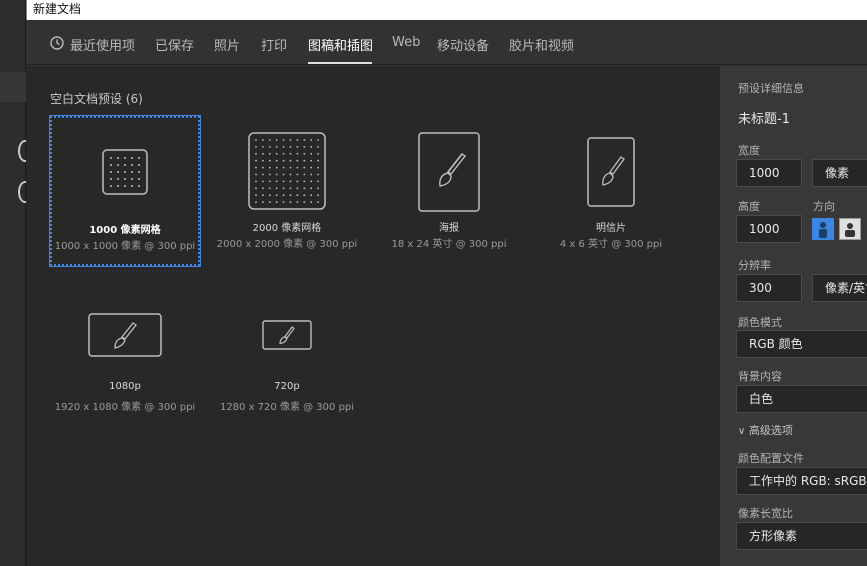 The width and height of the screenshot is (867, 566). I want to click on presets-section-title: 空白文档预设 (6), so click(96, 99).